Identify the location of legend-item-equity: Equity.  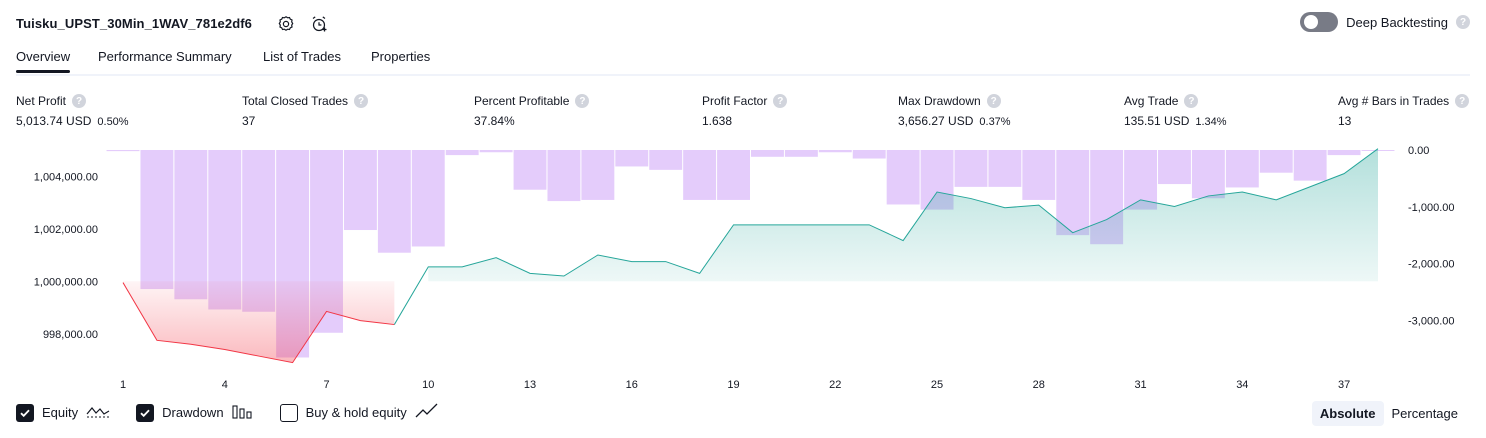
(63, 412).